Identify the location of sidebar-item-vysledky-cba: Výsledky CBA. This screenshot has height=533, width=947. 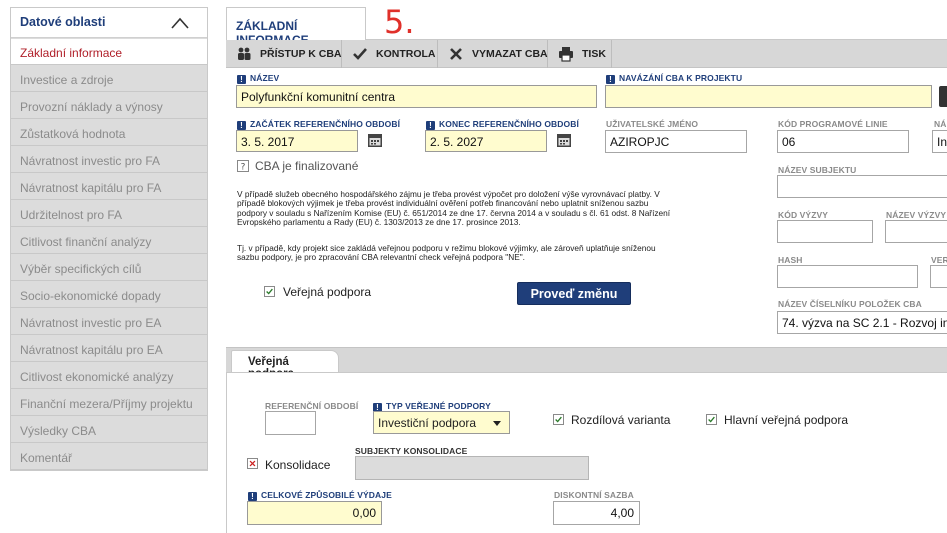
(109, 430).